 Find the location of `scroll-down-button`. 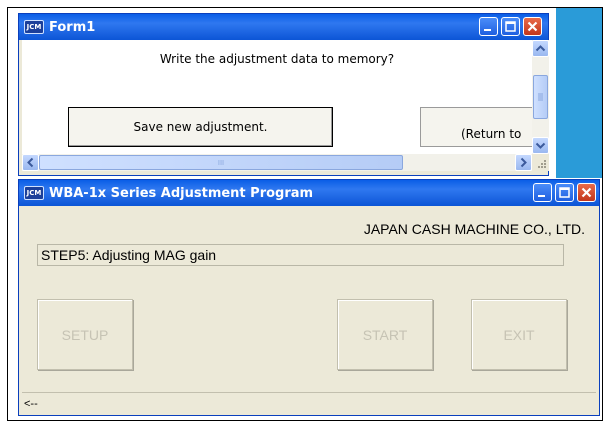

scroll-down-button is located at coordinates (540, 145).